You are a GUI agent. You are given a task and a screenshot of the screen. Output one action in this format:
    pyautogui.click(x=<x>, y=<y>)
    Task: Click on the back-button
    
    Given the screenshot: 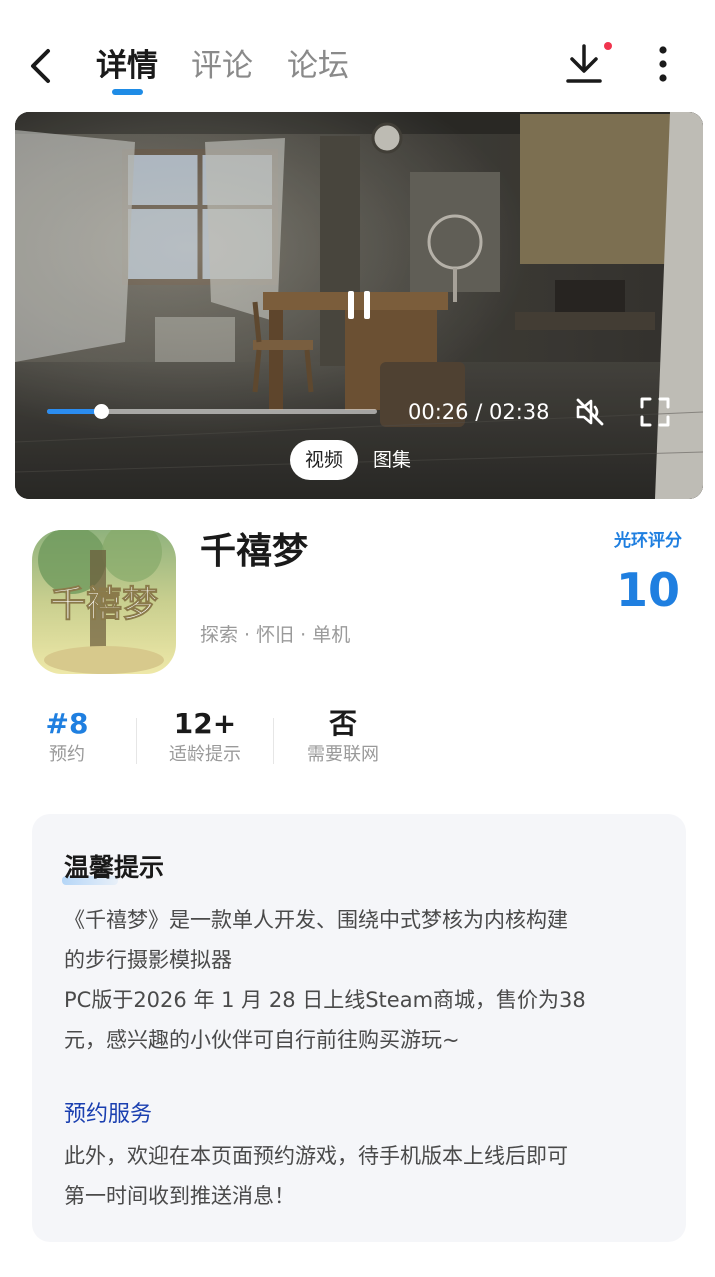 What is the action you would take?
    pyautogui.click(x=42, y=66)
    